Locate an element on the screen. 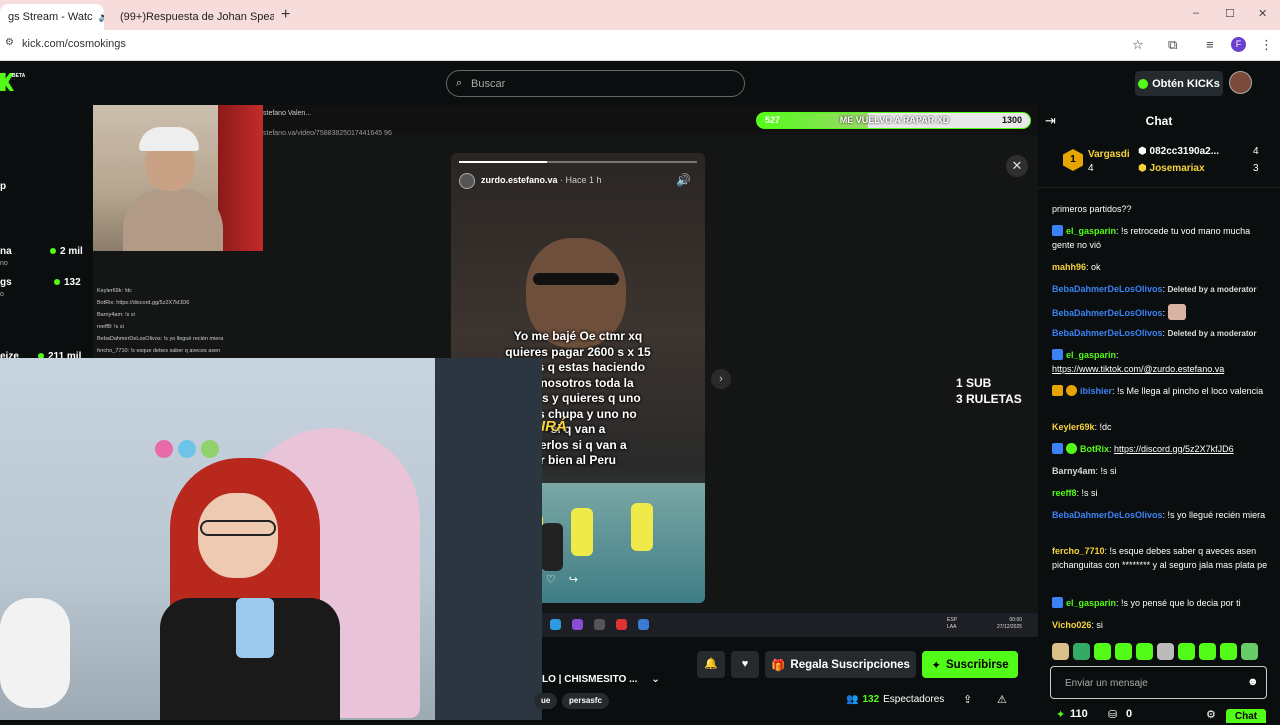 The image size is (1280, 725). chevron-down-icon: ⌄ is located at coordinates (655, 679).